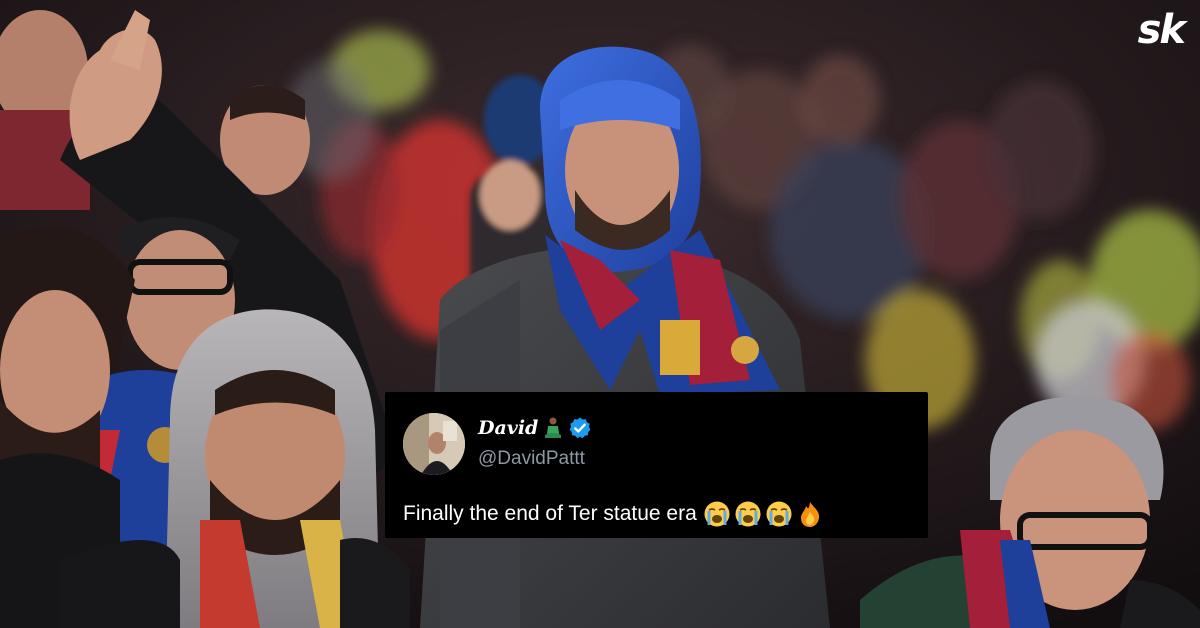  I want to click on tweet-emojis, so click(763, 514).